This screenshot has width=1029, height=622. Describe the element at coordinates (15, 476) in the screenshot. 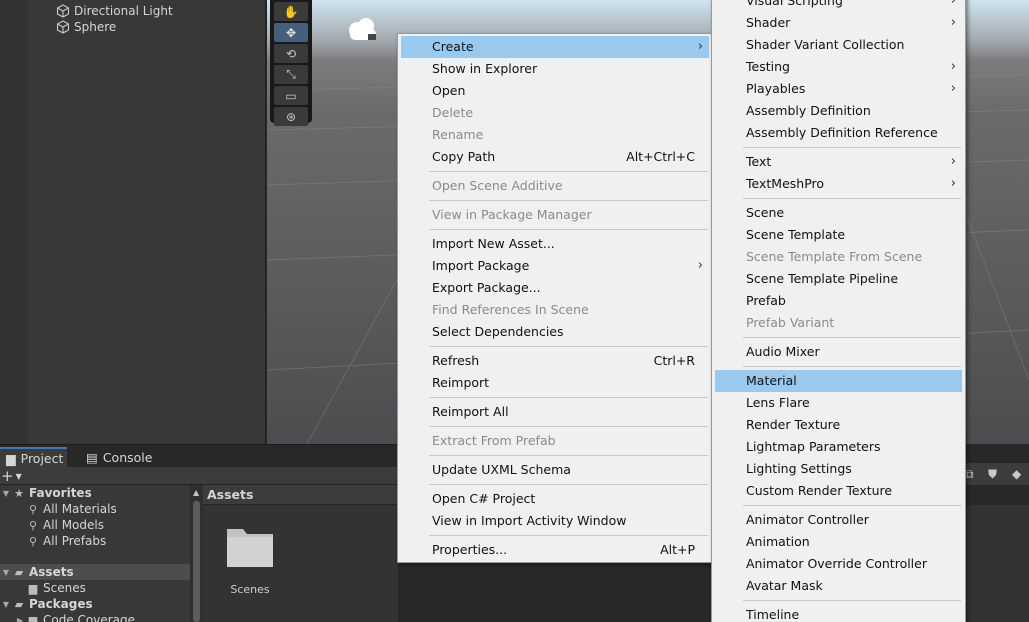

I see `add-asset-button: + ▼` at that location.